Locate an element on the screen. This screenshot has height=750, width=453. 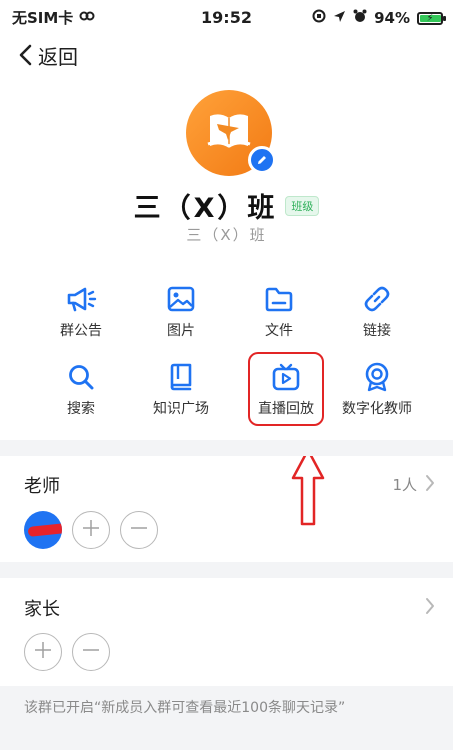
battery-icon: ⚡ is located at coordinates (431, 18).